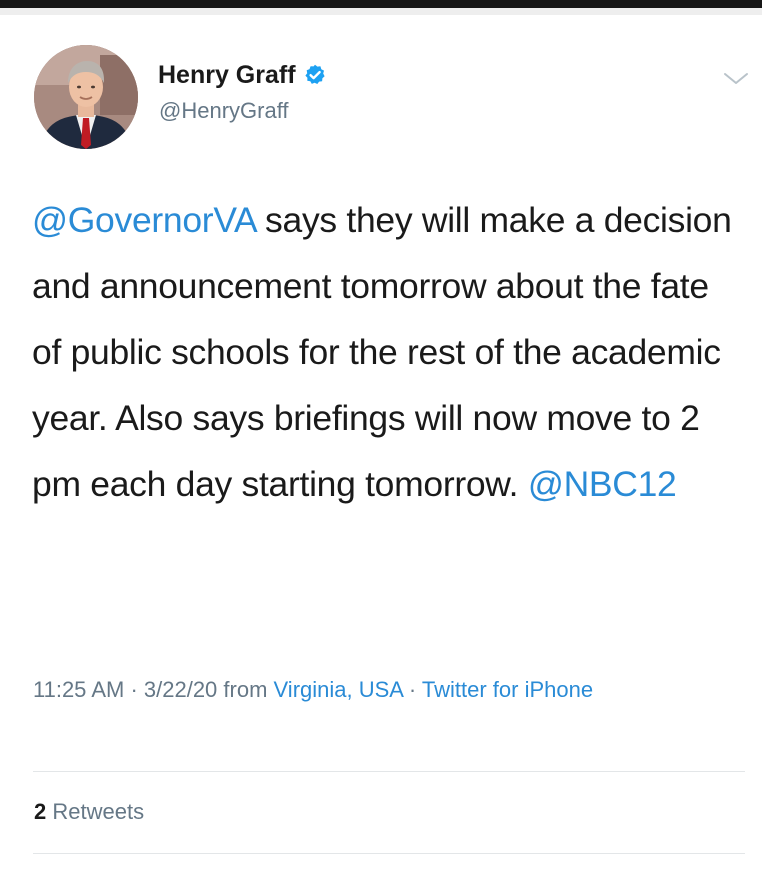  What do you see at coordinates (315, 75) in the screenshot?
I see `verified-badge-icon` at bounding box center [315, 75].